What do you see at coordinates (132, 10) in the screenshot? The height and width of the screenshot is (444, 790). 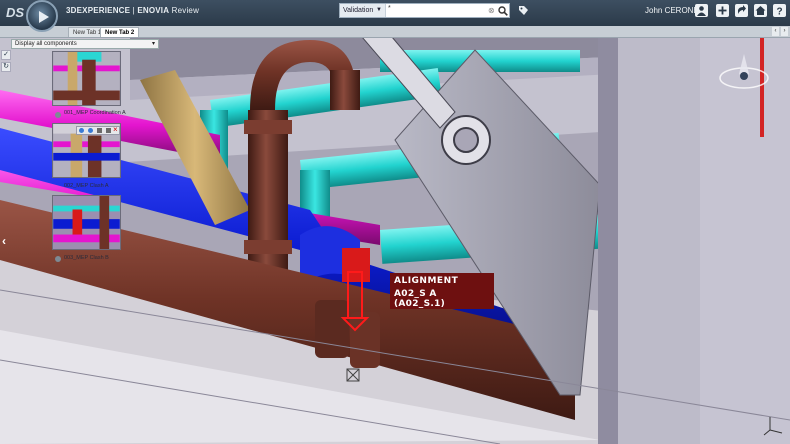 I see `app-title: 3DEXPERIENCE | ENOVIA Review` at bounding box center [132, 10].